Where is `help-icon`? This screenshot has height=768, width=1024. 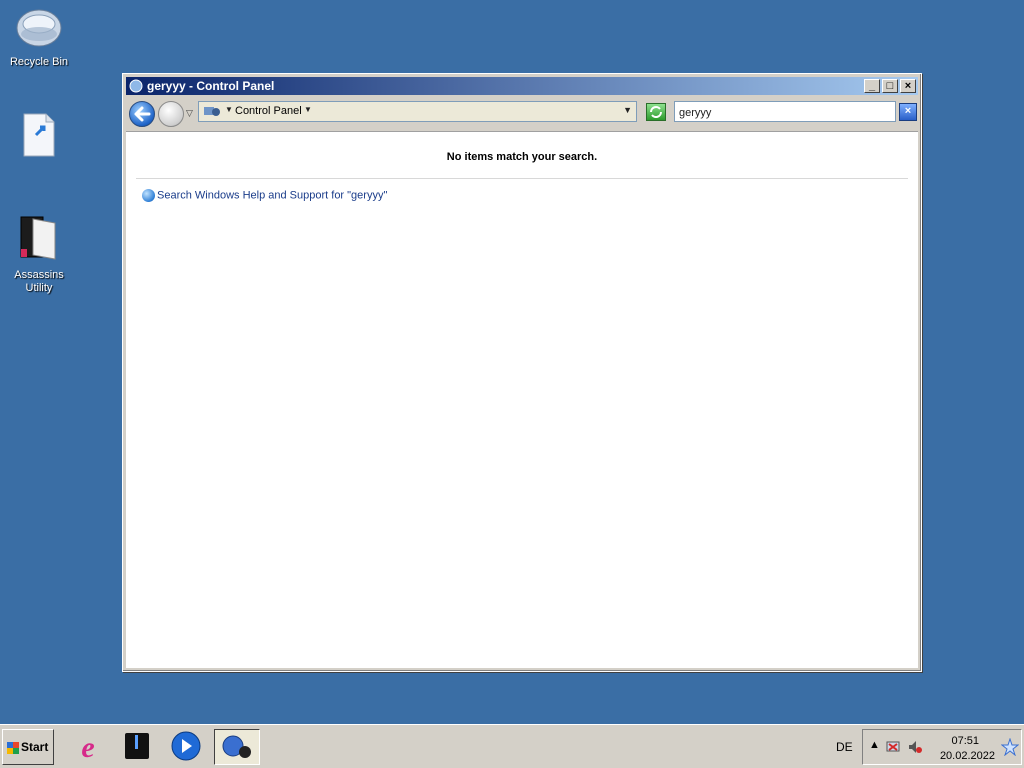 help-icon is located at coordinates (148, 195).